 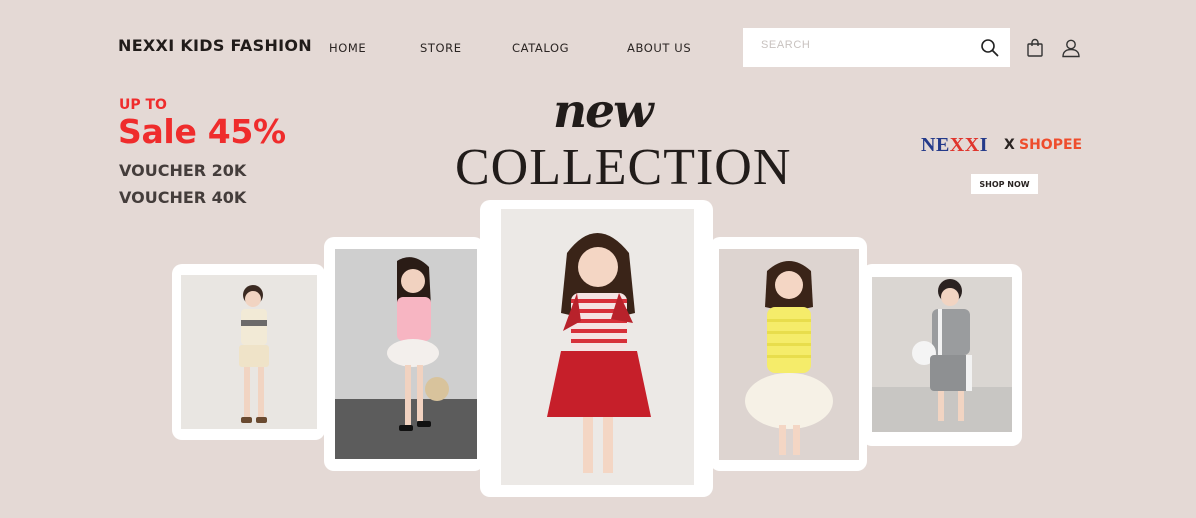 I want to click on brand-part2: XX, so click(x=964, y=145).